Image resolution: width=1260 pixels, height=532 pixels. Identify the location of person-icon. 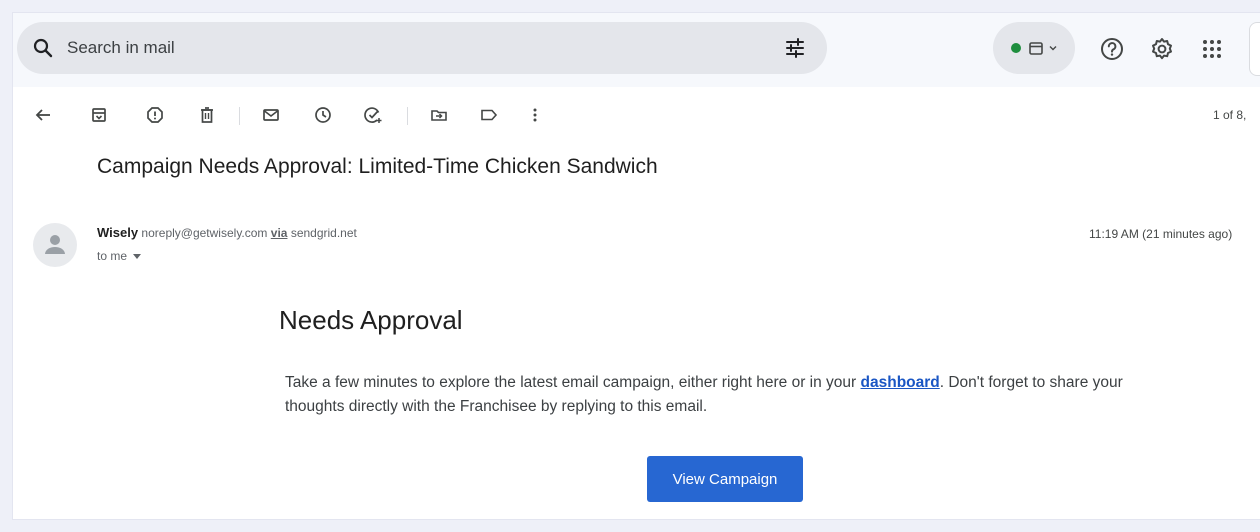
(55, 244).